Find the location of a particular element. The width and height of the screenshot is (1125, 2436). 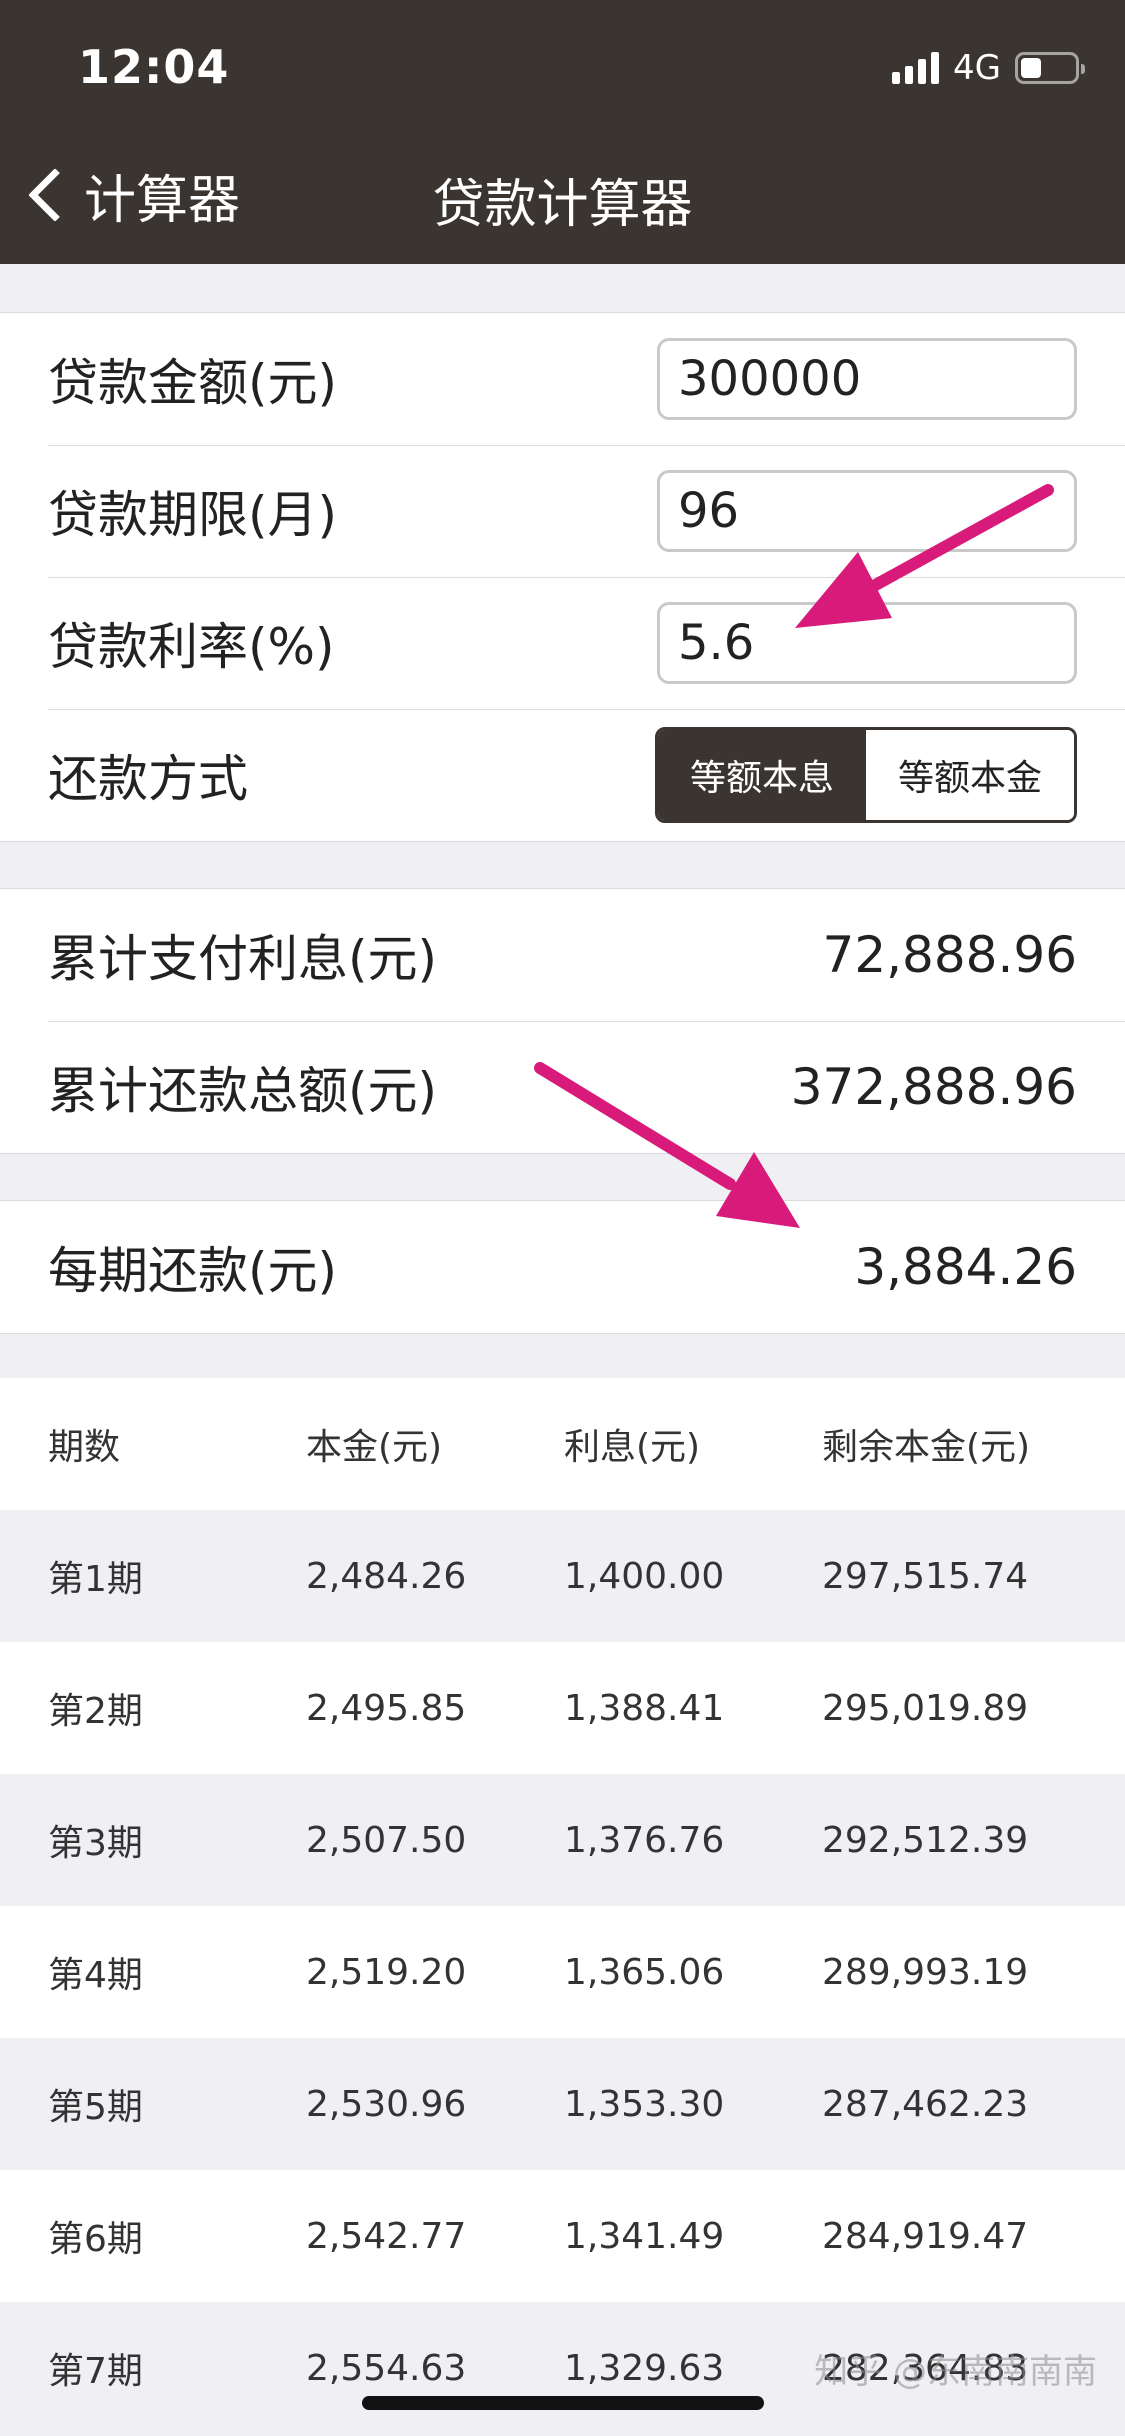

page-title: 贷款计算器 is located at coordinates (562, 205).